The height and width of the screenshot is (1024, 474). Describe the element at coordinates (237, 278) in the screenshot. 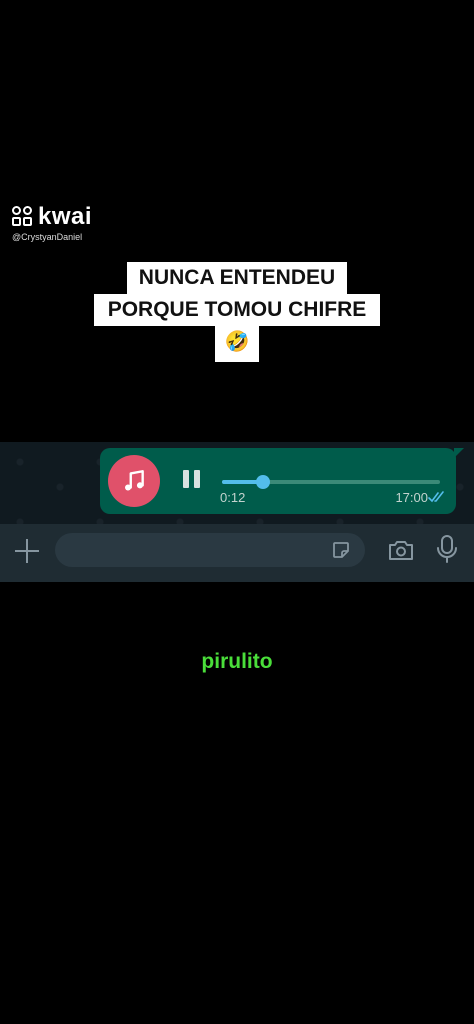

I see `caption-line-1: NUNCA ENTENDEU` at that location.